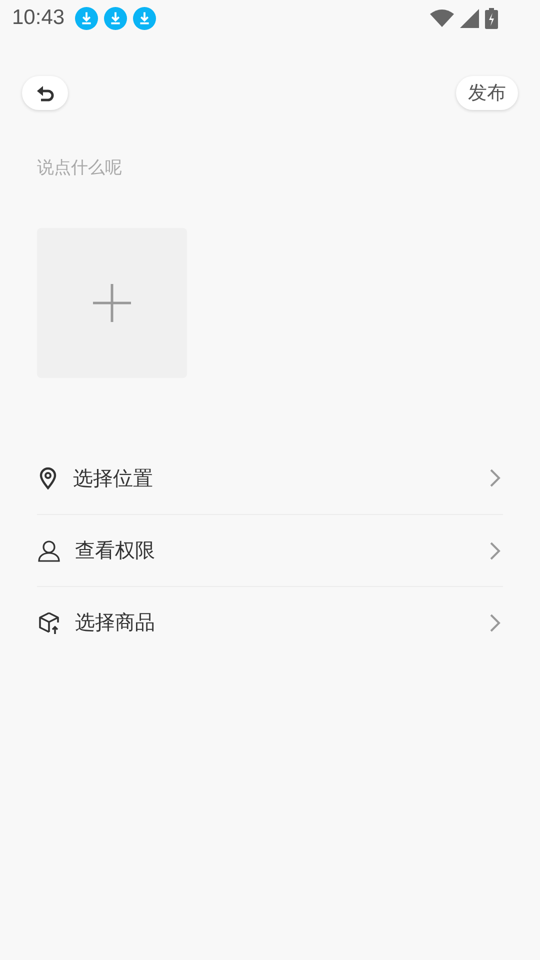 The width and height of the screenshot is (540, 960). I want to click on location-pin-icon, so click(48, 478).